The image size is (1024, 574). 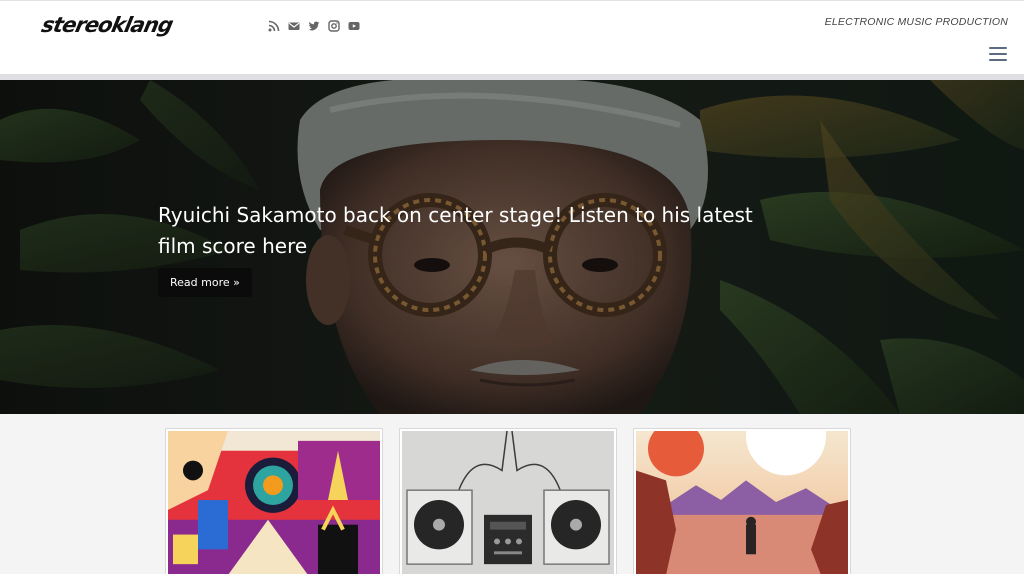 What do you see at coordinates (205, 282) in the screenshot?
I see `read-more-button: Read more »` at bounding box center [205, 282].